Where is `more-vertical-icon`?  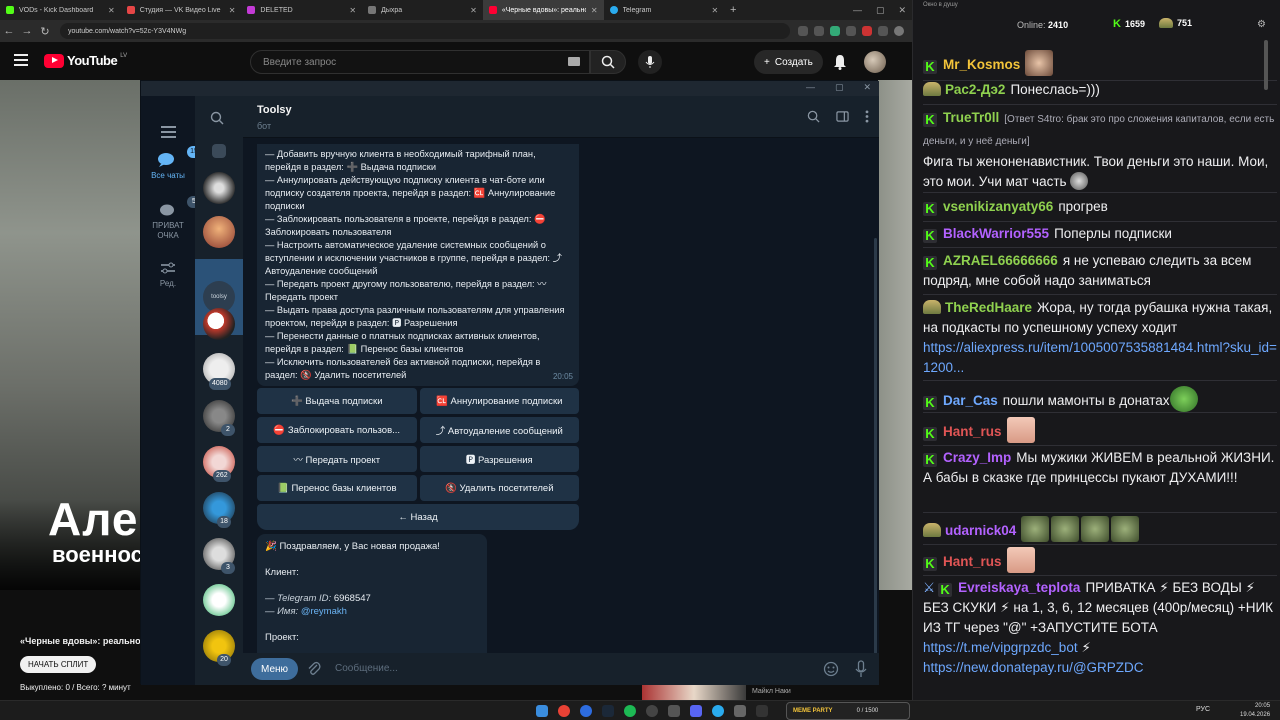
more-vertical-icon is located at coordinates (867, 116).